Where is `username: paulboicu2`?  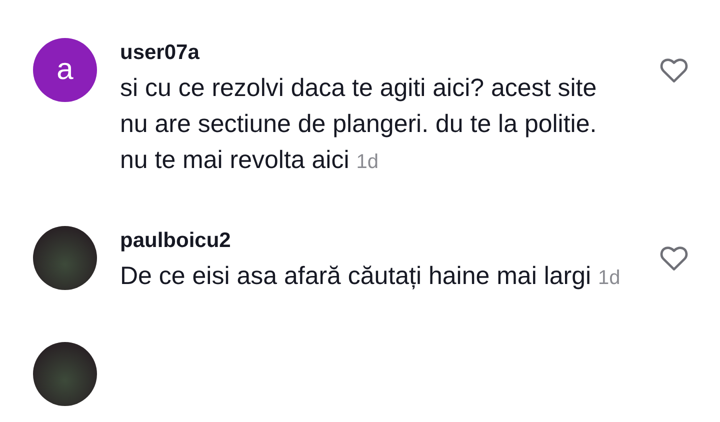
username: paulboicu2 is located at coordinates (375, 241).